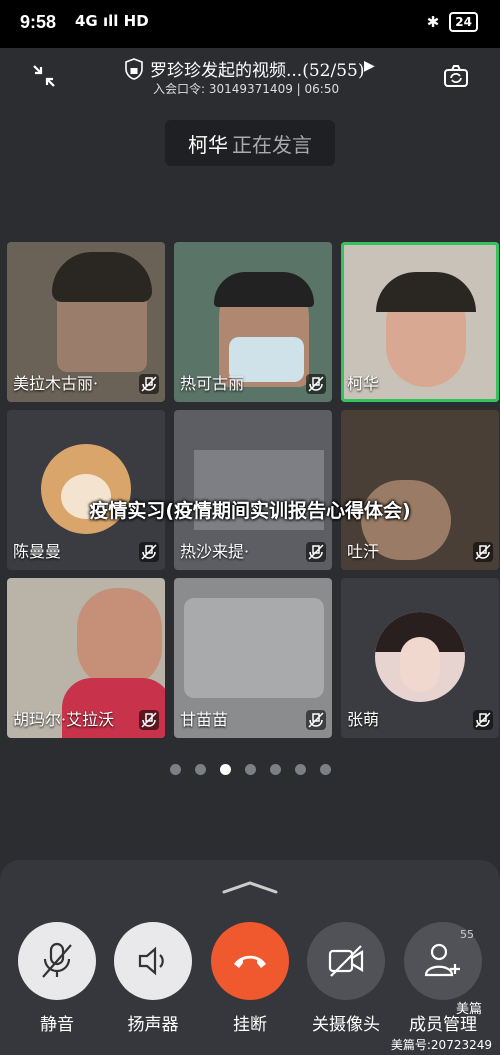 This screenshot has height=1055, width=500. I want to click on collapse-icon, so click(44, 76).